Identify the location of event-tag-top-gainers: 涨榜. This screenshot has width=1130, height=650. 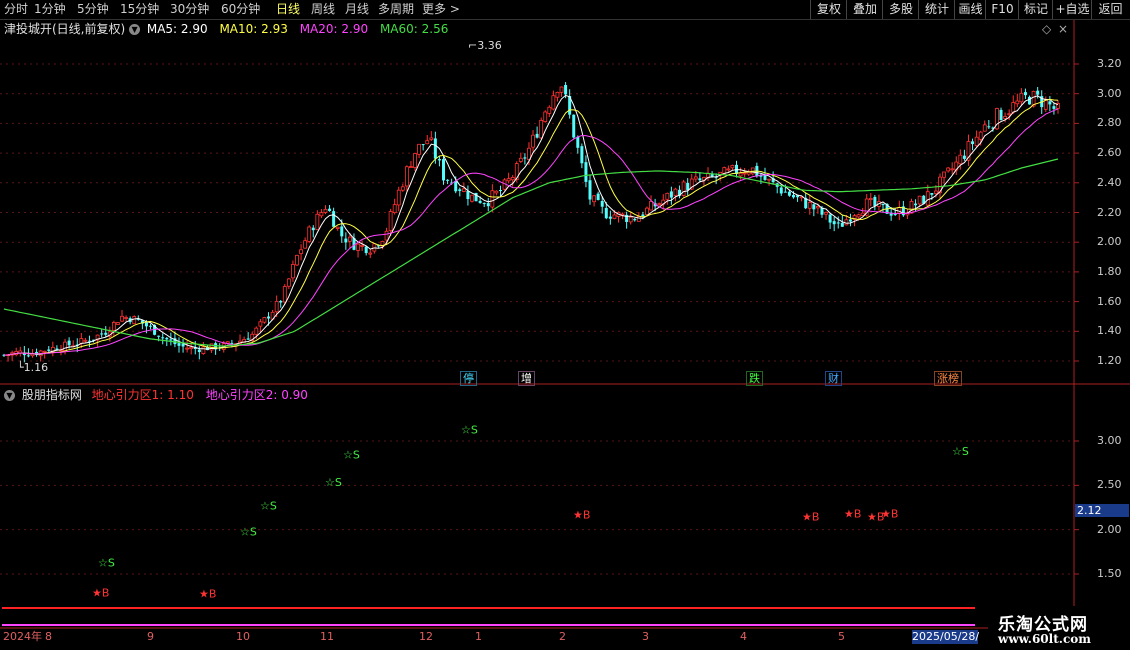
(948, 378).